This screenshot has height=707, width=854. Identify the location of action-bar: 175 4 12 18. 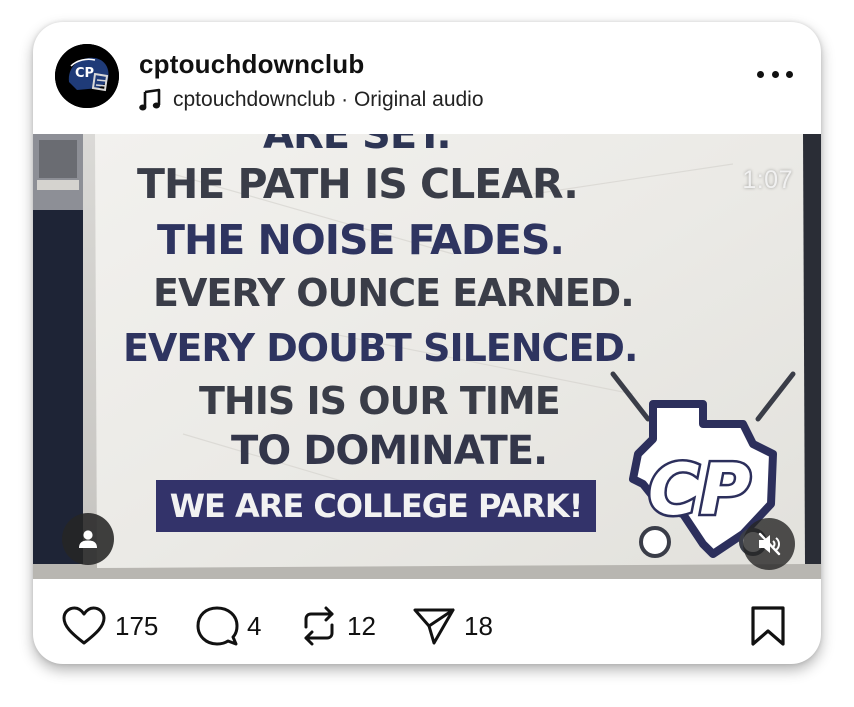
(427, 621).